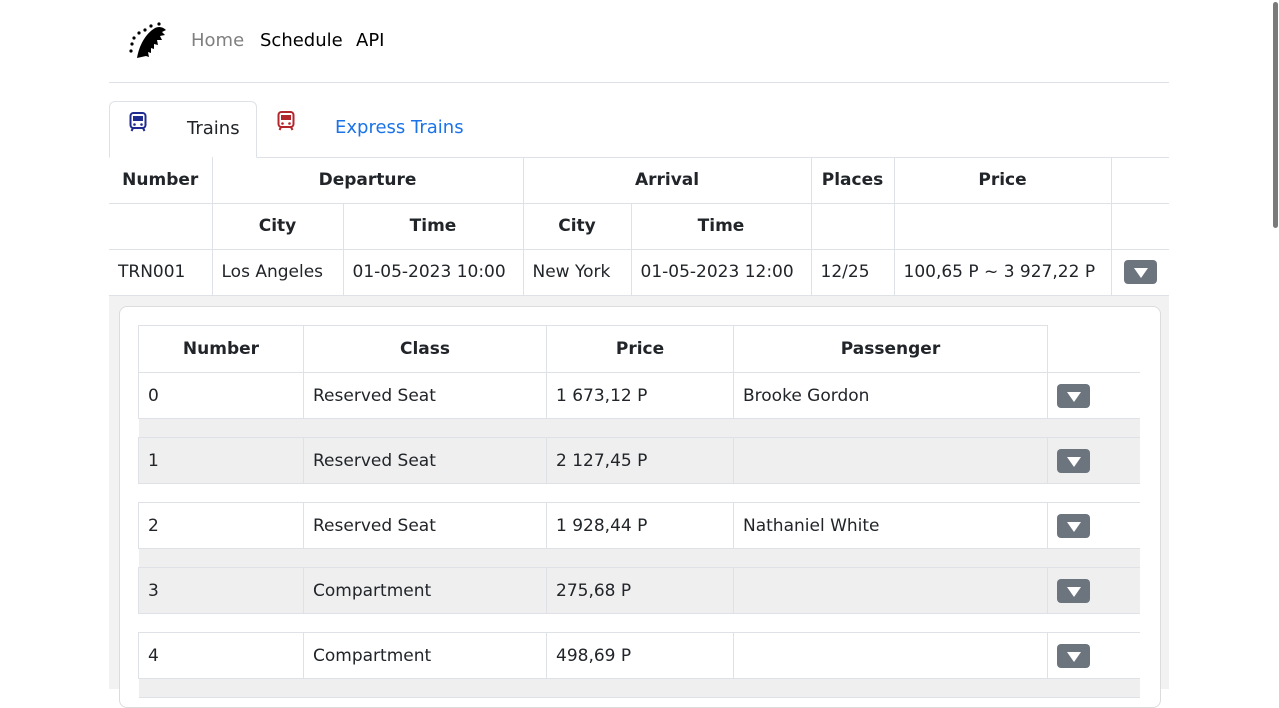  Describe the element at coordinates (852, 272) in the screenshot. I see `train-places: 12/25` at that location.